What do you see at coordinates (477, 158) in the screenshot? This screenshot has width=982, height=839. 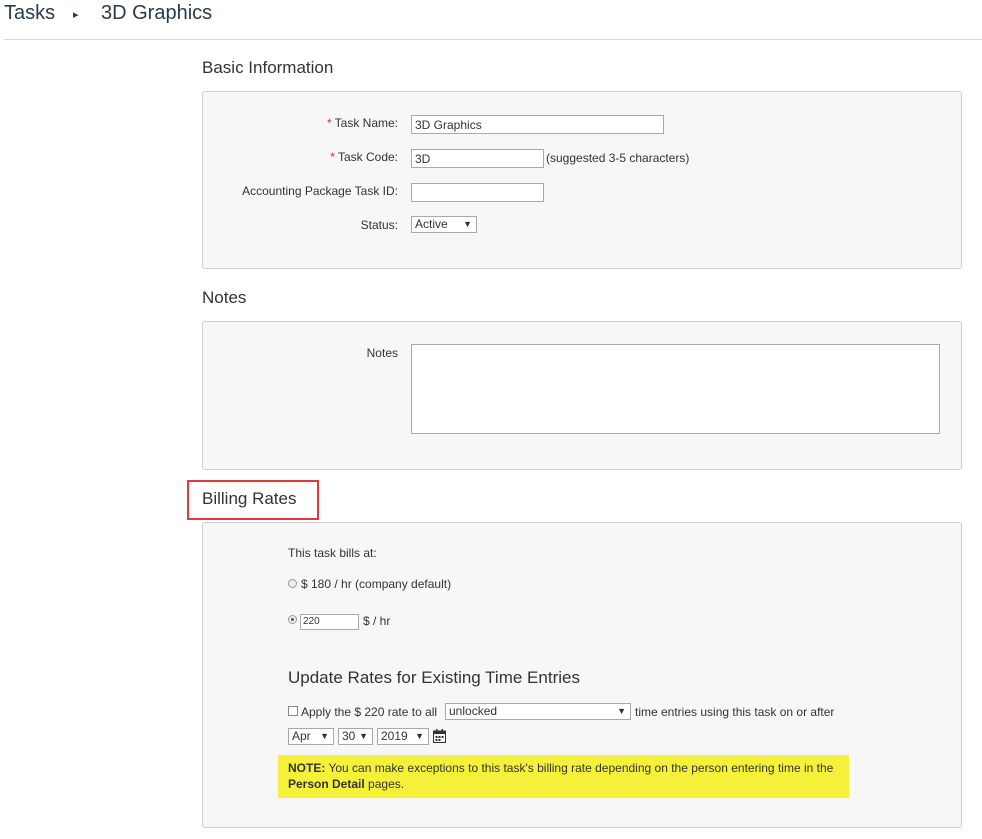 I see `task-code-input: 3D` at bounding box center [477, 158].